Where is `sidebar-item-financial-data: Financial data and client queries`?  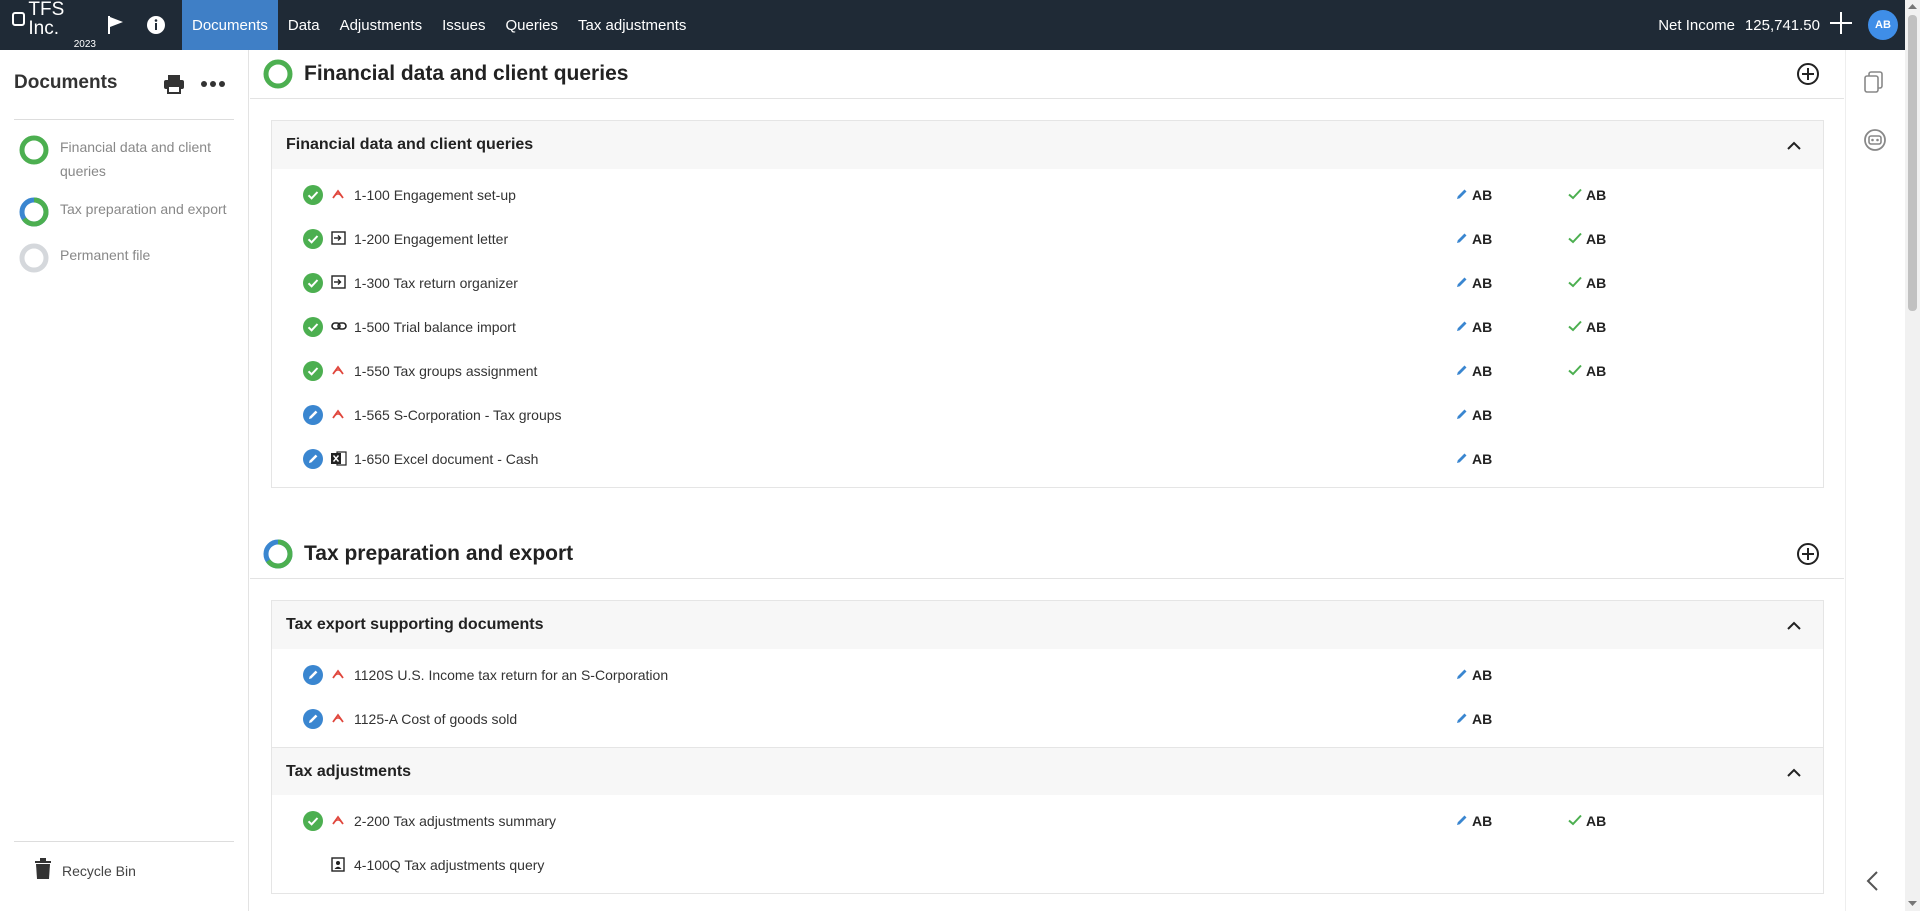 sidebar-item-financial-data: Financial data and client queries is located at coordinates (130, 159).